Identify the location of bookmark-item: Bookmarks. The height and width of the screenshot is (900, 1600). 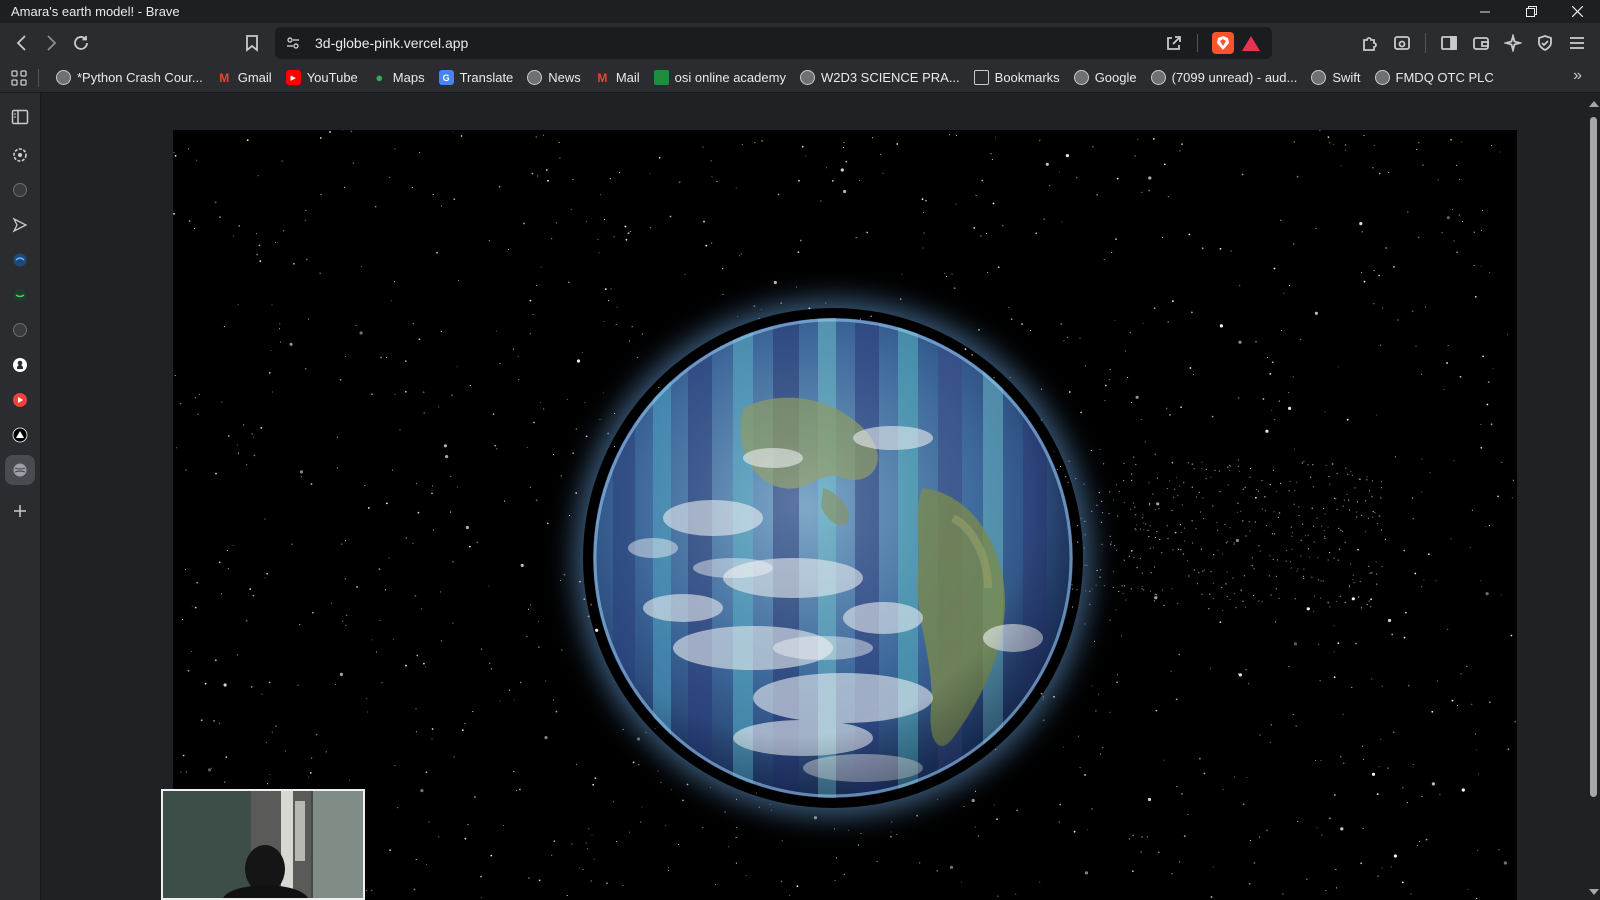
(1017, 78).